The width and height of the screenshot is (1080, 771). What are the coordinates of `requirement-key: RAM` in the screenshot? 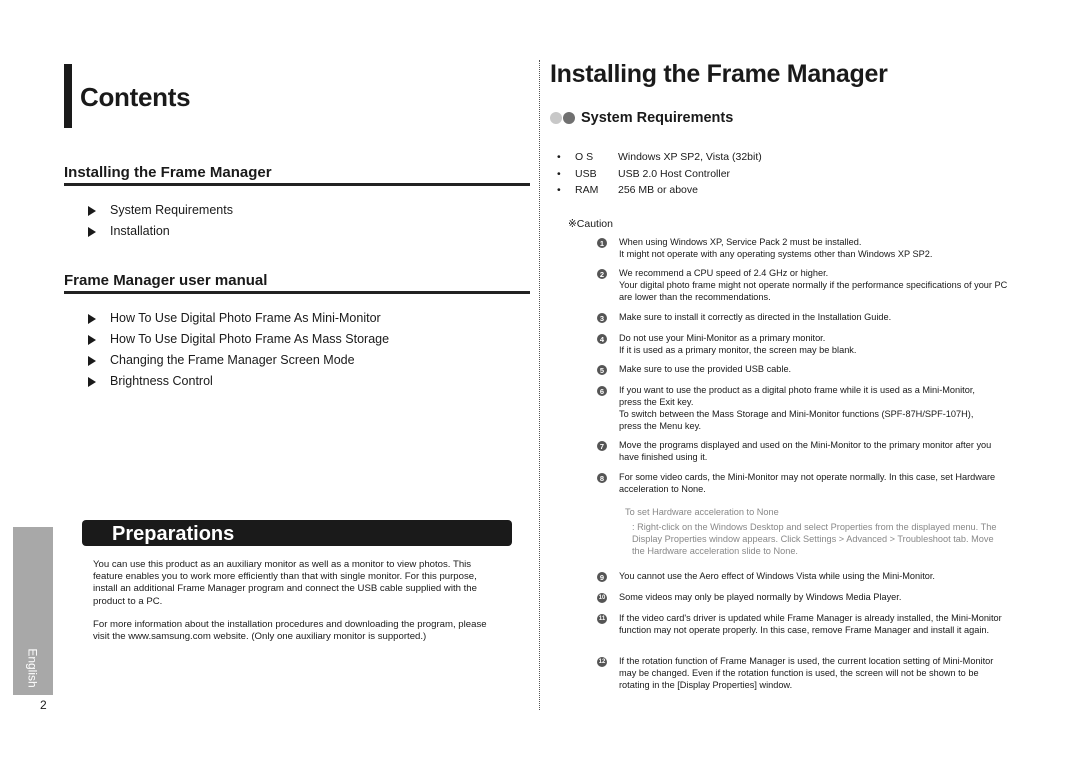 It's located at (587, 190).